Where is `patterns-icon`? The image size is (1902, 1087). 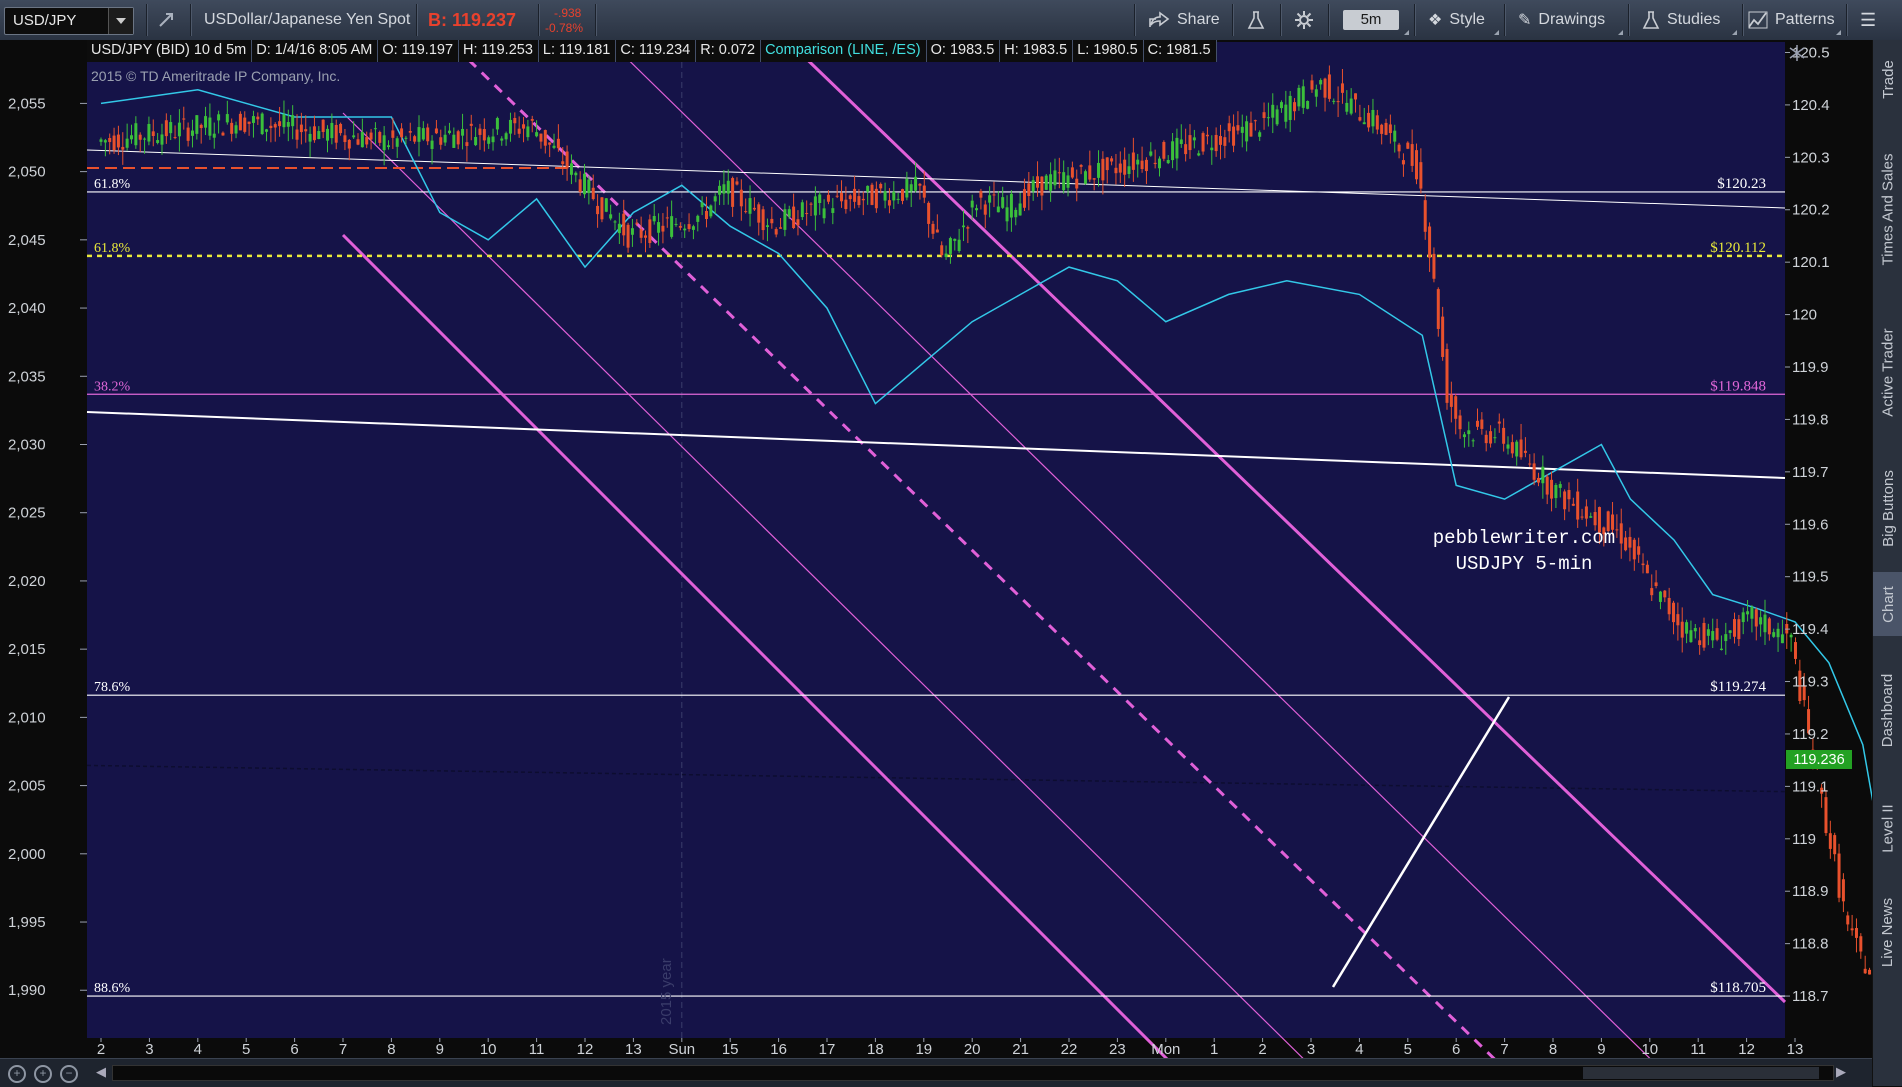 patterns-icon is located at coordinates (1758, 20).